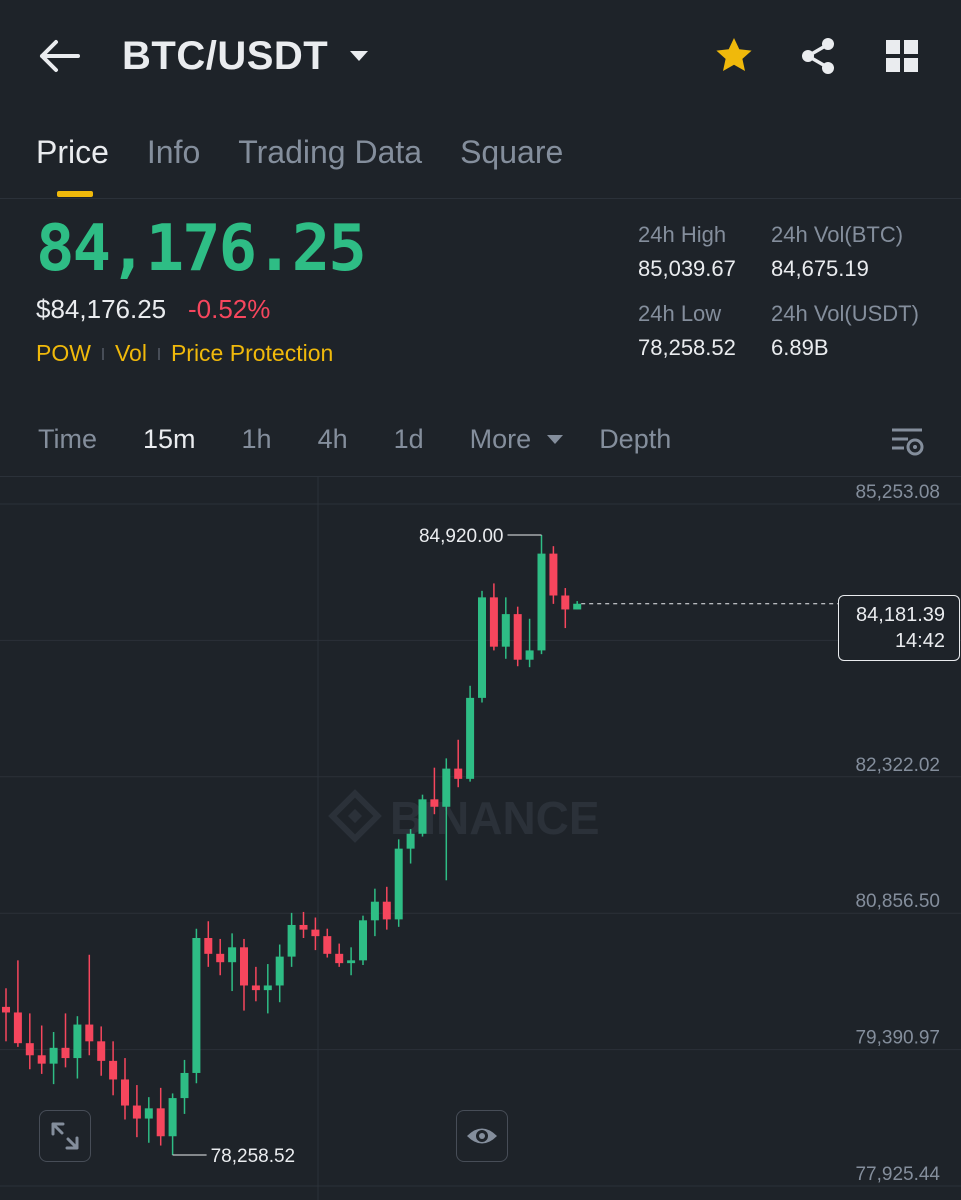 Image resolution: width=961 pixels, height=1200 pixels. What do you see at coordinates (252, 353) in the screenshot?
I see `tag-price-protection: Price Protection` at bounding box center [252, 353].